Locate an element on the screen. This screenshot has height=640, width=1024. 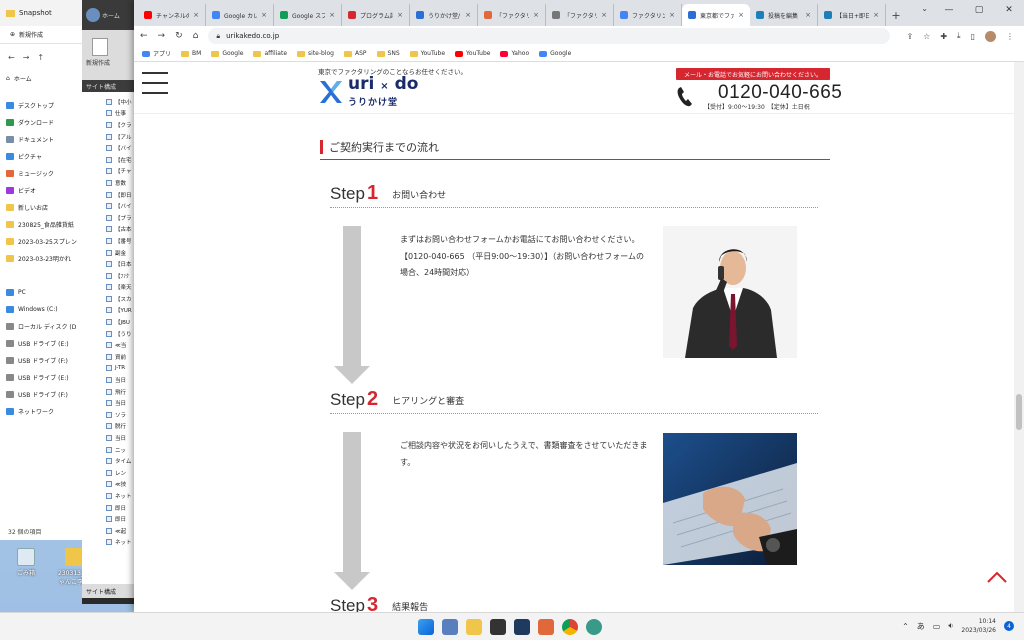
app-icon is located at coordinates (522, 627).